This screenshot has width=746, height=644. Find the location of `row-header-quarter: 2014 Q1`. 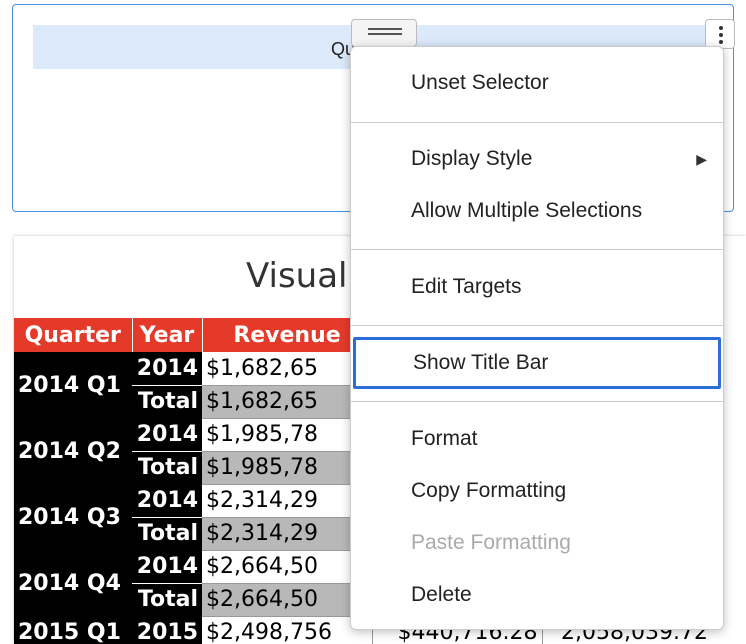

row-header-quarter: 2014 Q1 is located at coordinates (73, 385).